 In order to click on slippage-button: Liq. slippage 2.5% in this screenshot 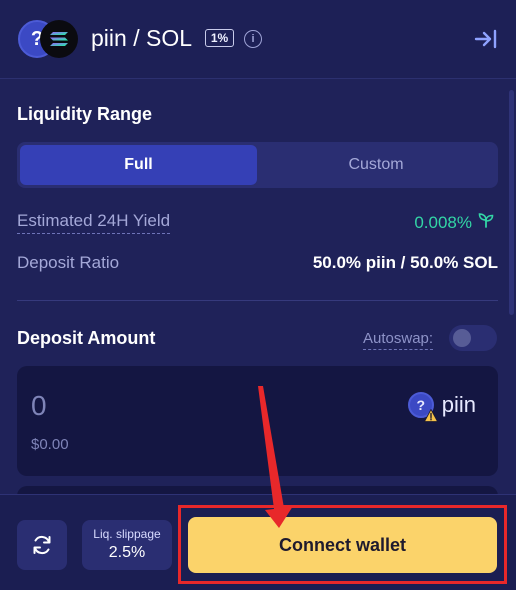, I will do `click(127, 545)`.